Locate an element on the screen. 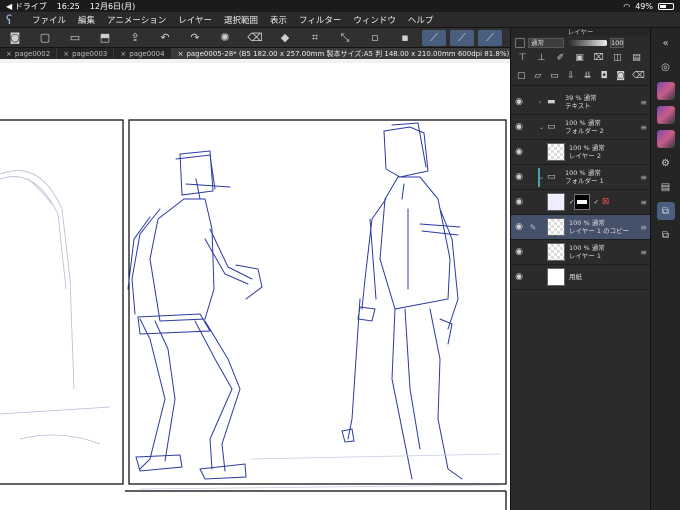  navigator-icon: ◎ is located at coordinates (666, 67).